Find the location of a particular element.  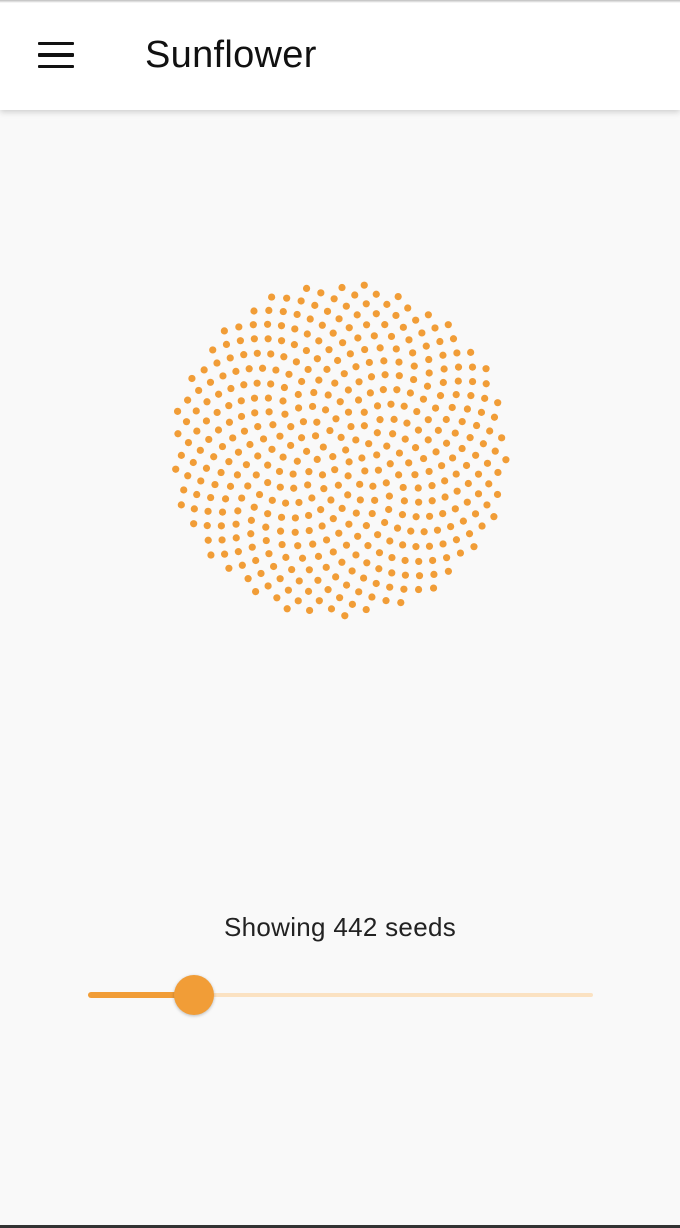

seed-count-slider is located at coordinates (340, 996).